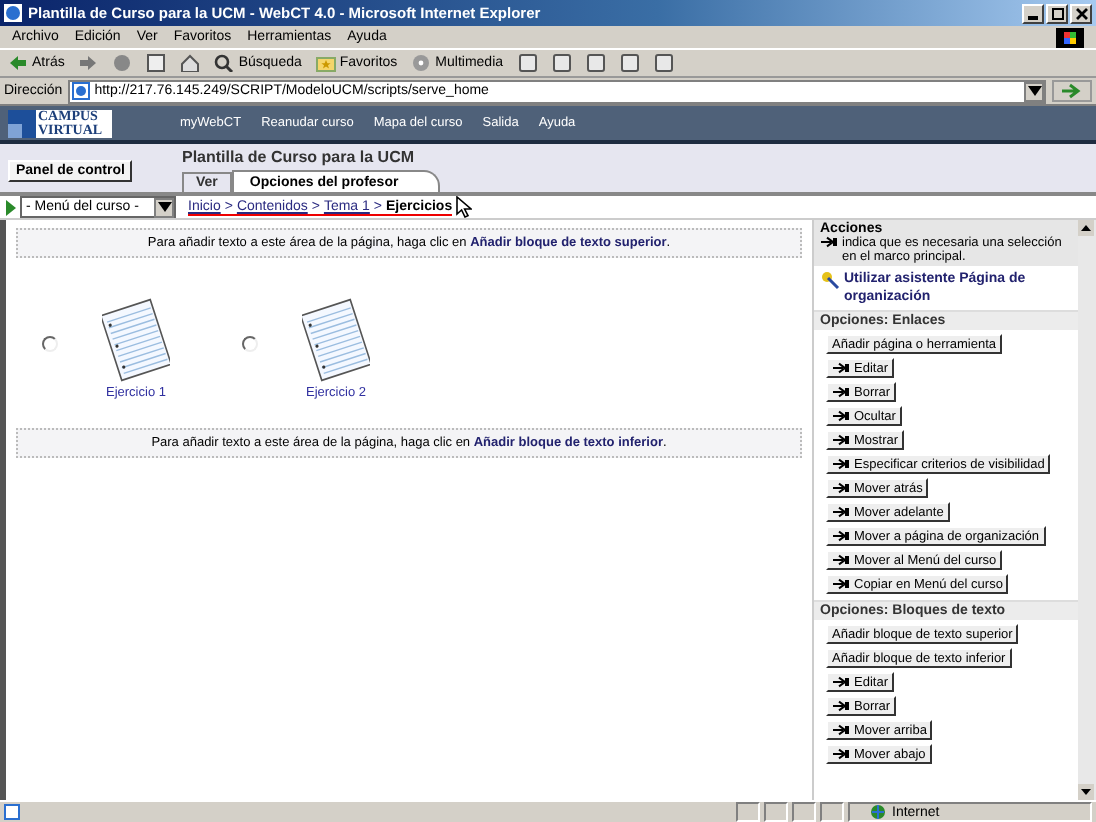  I want to click on maximize-button, so click(1057, 13).